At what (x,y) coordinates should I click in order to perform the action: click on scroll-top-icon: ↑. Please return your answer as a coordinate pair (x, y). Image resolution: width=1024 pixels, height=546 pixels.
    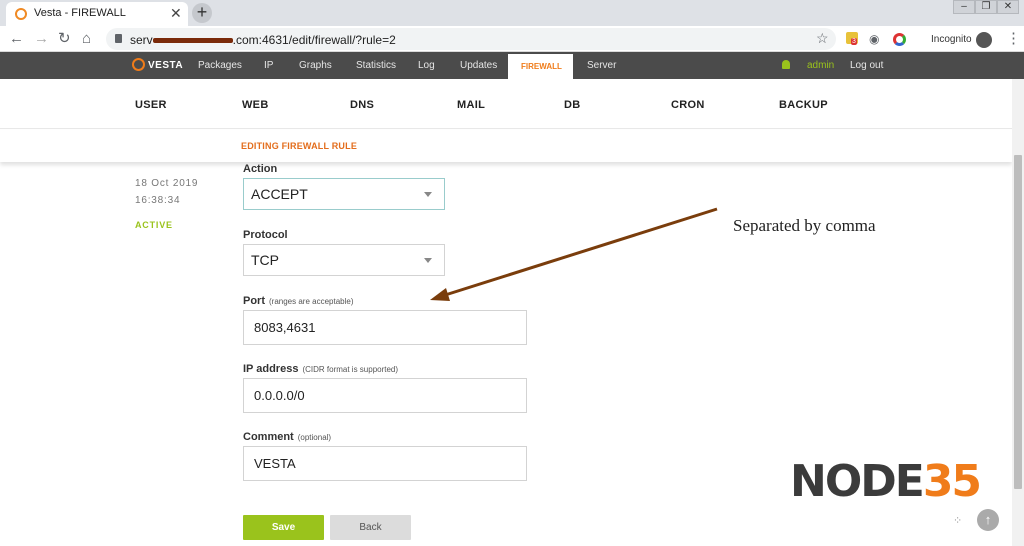
    Looking at the image, I should click on (988, 520).